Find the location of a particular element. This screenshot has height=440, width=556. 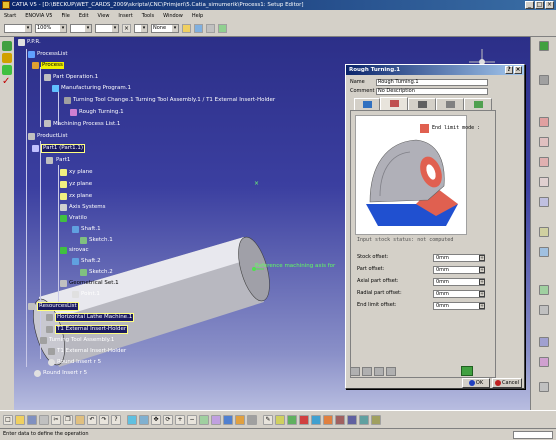

tree-part-operation: Part Operation.1 is located at coordinates (75, 77).